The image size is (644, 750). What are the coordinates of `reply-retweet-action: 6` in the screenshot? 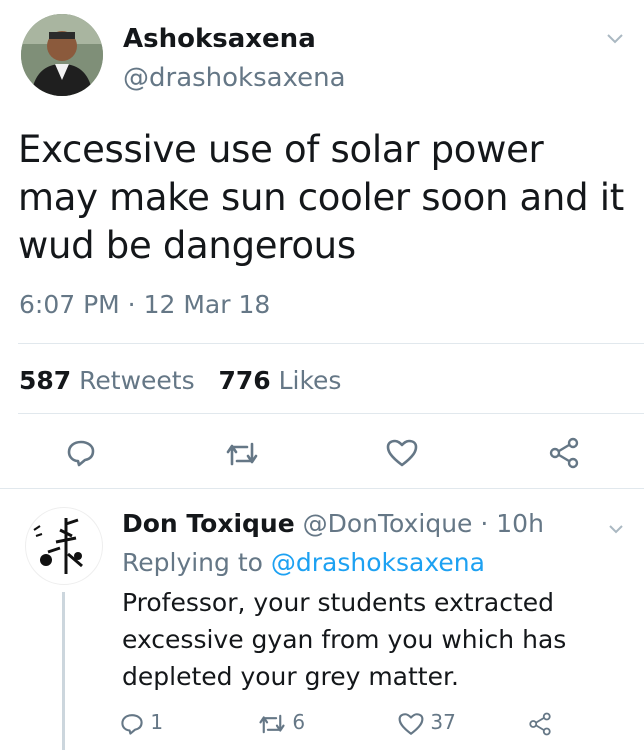 It's located at (281, 723).